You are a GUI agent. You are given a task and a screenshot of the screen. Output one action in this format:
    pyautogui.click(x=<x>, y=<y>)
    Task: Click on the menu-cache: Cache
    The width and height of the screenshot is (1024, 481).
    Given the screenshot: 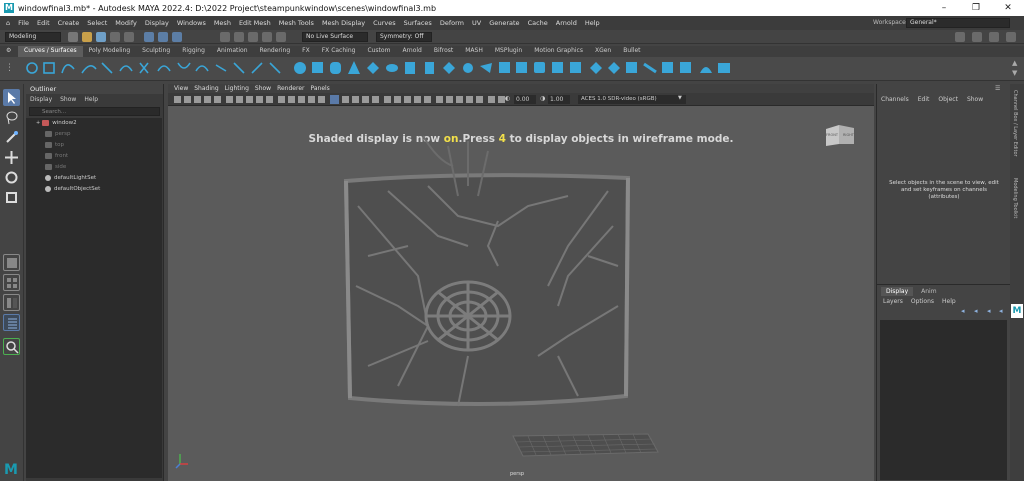 What is the action you would take?
    pyautogui.click(x=538, y=23)
    